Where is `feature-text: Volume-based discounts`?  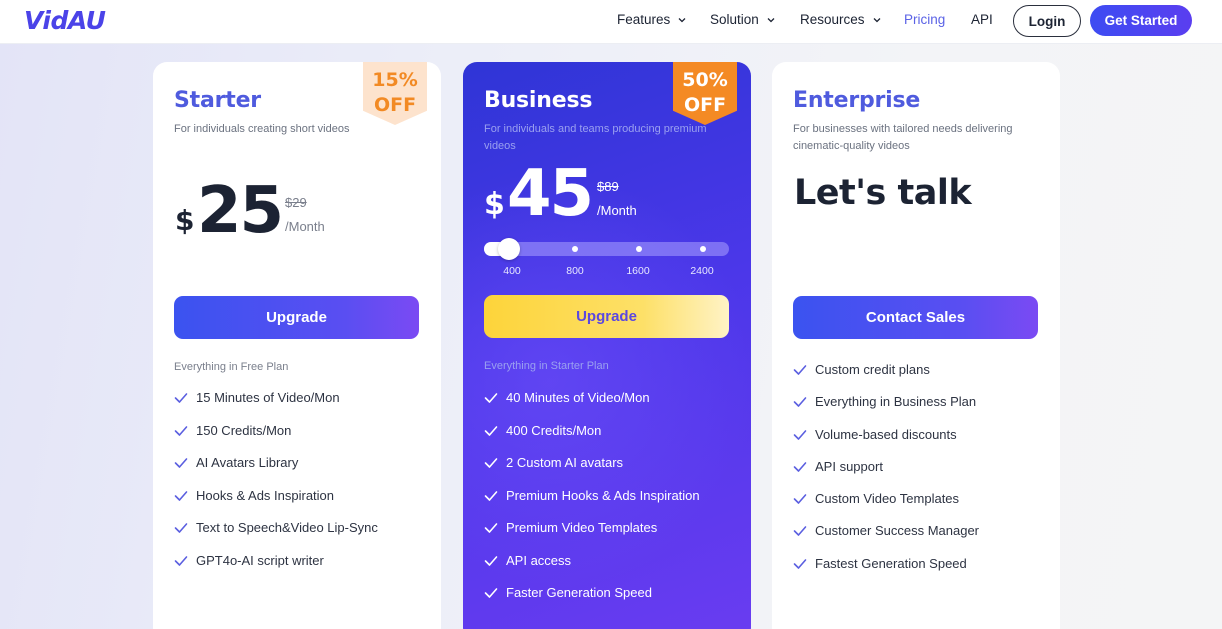
feature-text: Volume-based discounts is located at coordinates (886, 434).